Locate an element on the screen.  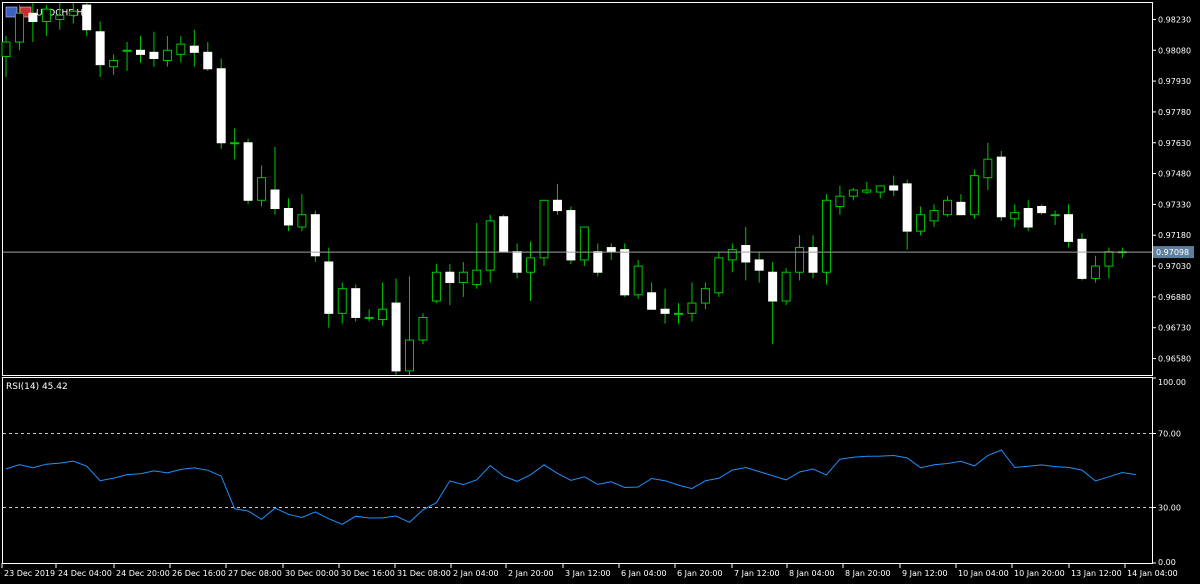
time-tick-label: 14 Jan 04:00 is located at coordinates (1152, 573).